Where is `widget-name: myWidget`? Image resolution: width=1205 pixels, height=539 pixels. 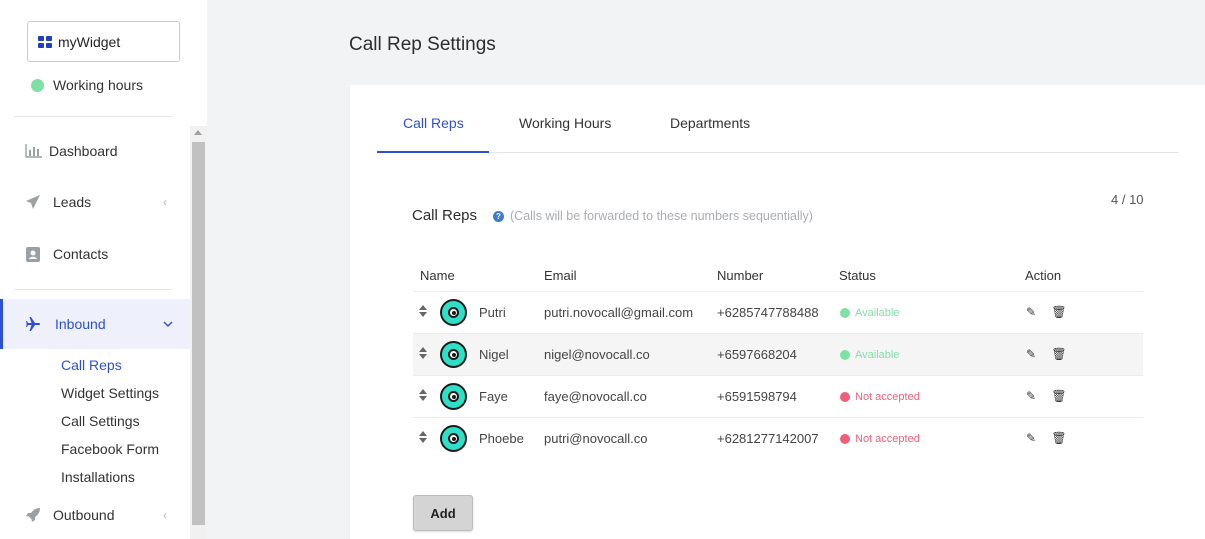 widget-name: myWidget is located at coordinates (89, 41).